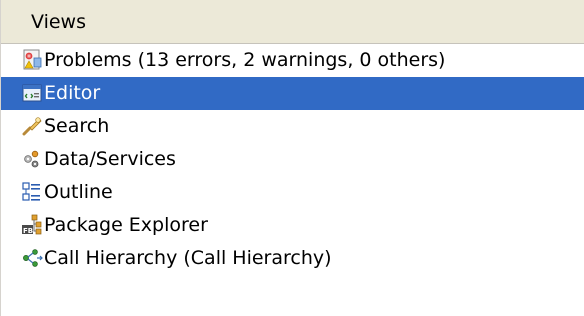  Describe the element at coordinates (32, 93) in the screenshot. I see `editor-icon` at that location.